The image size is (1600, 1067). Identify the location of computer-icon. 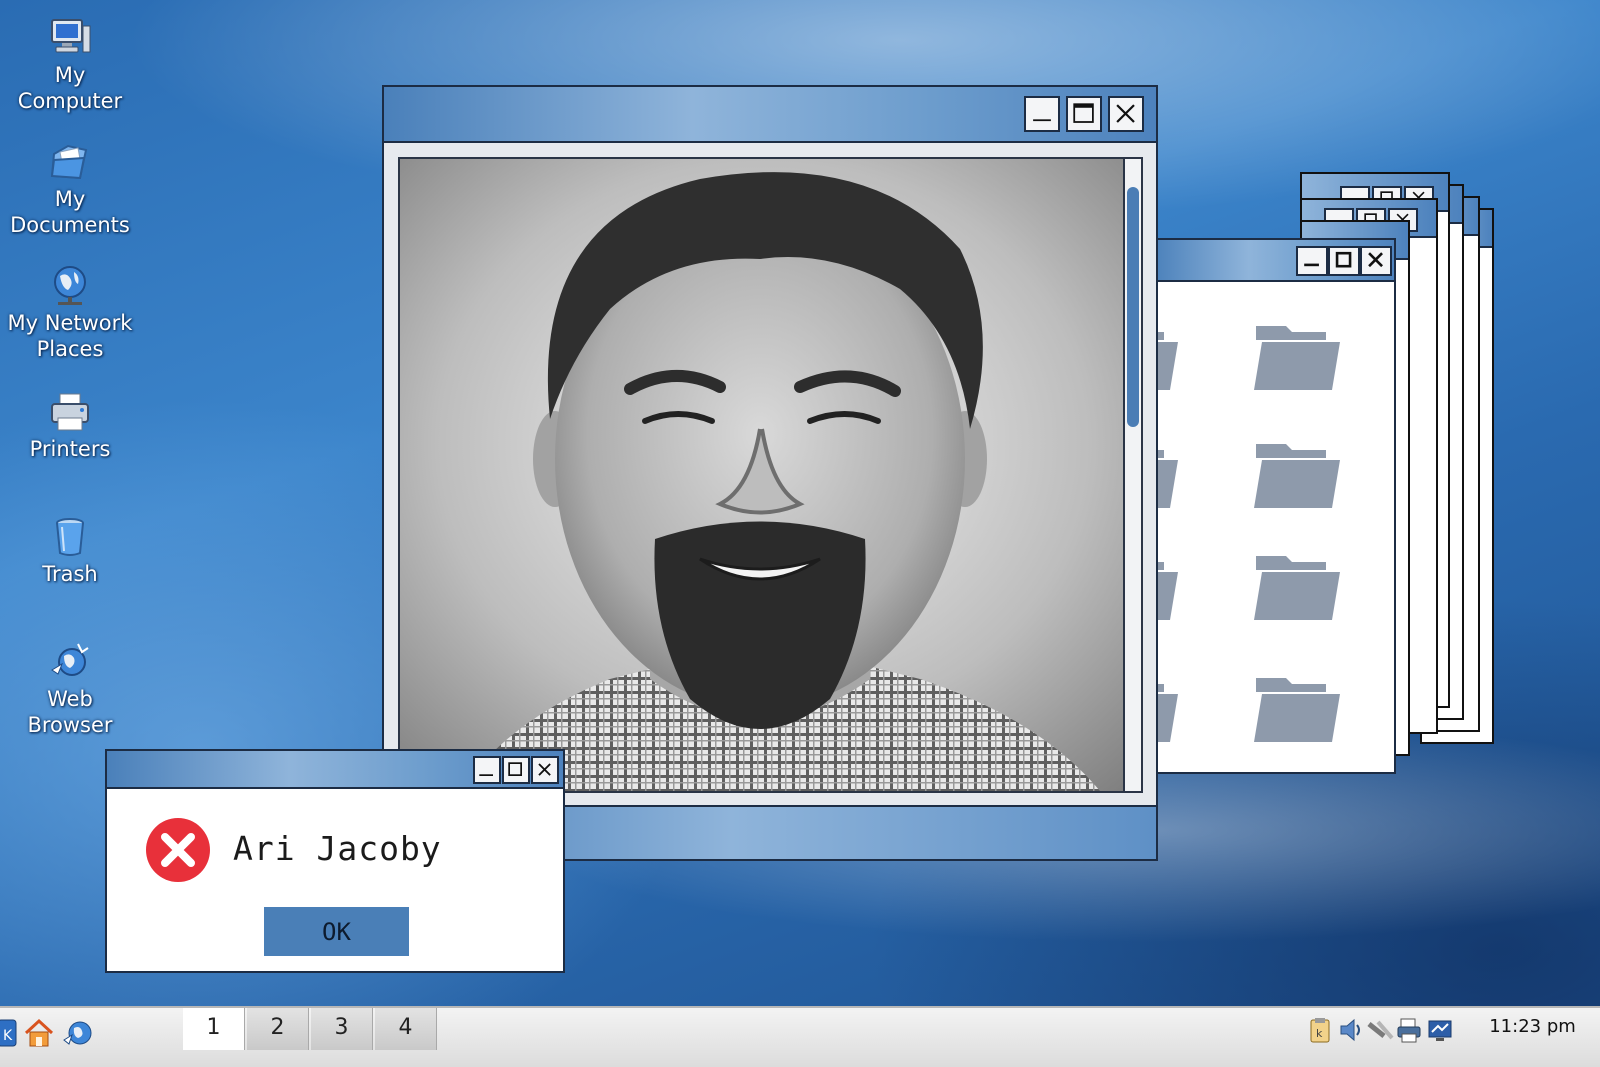
(71, 36).